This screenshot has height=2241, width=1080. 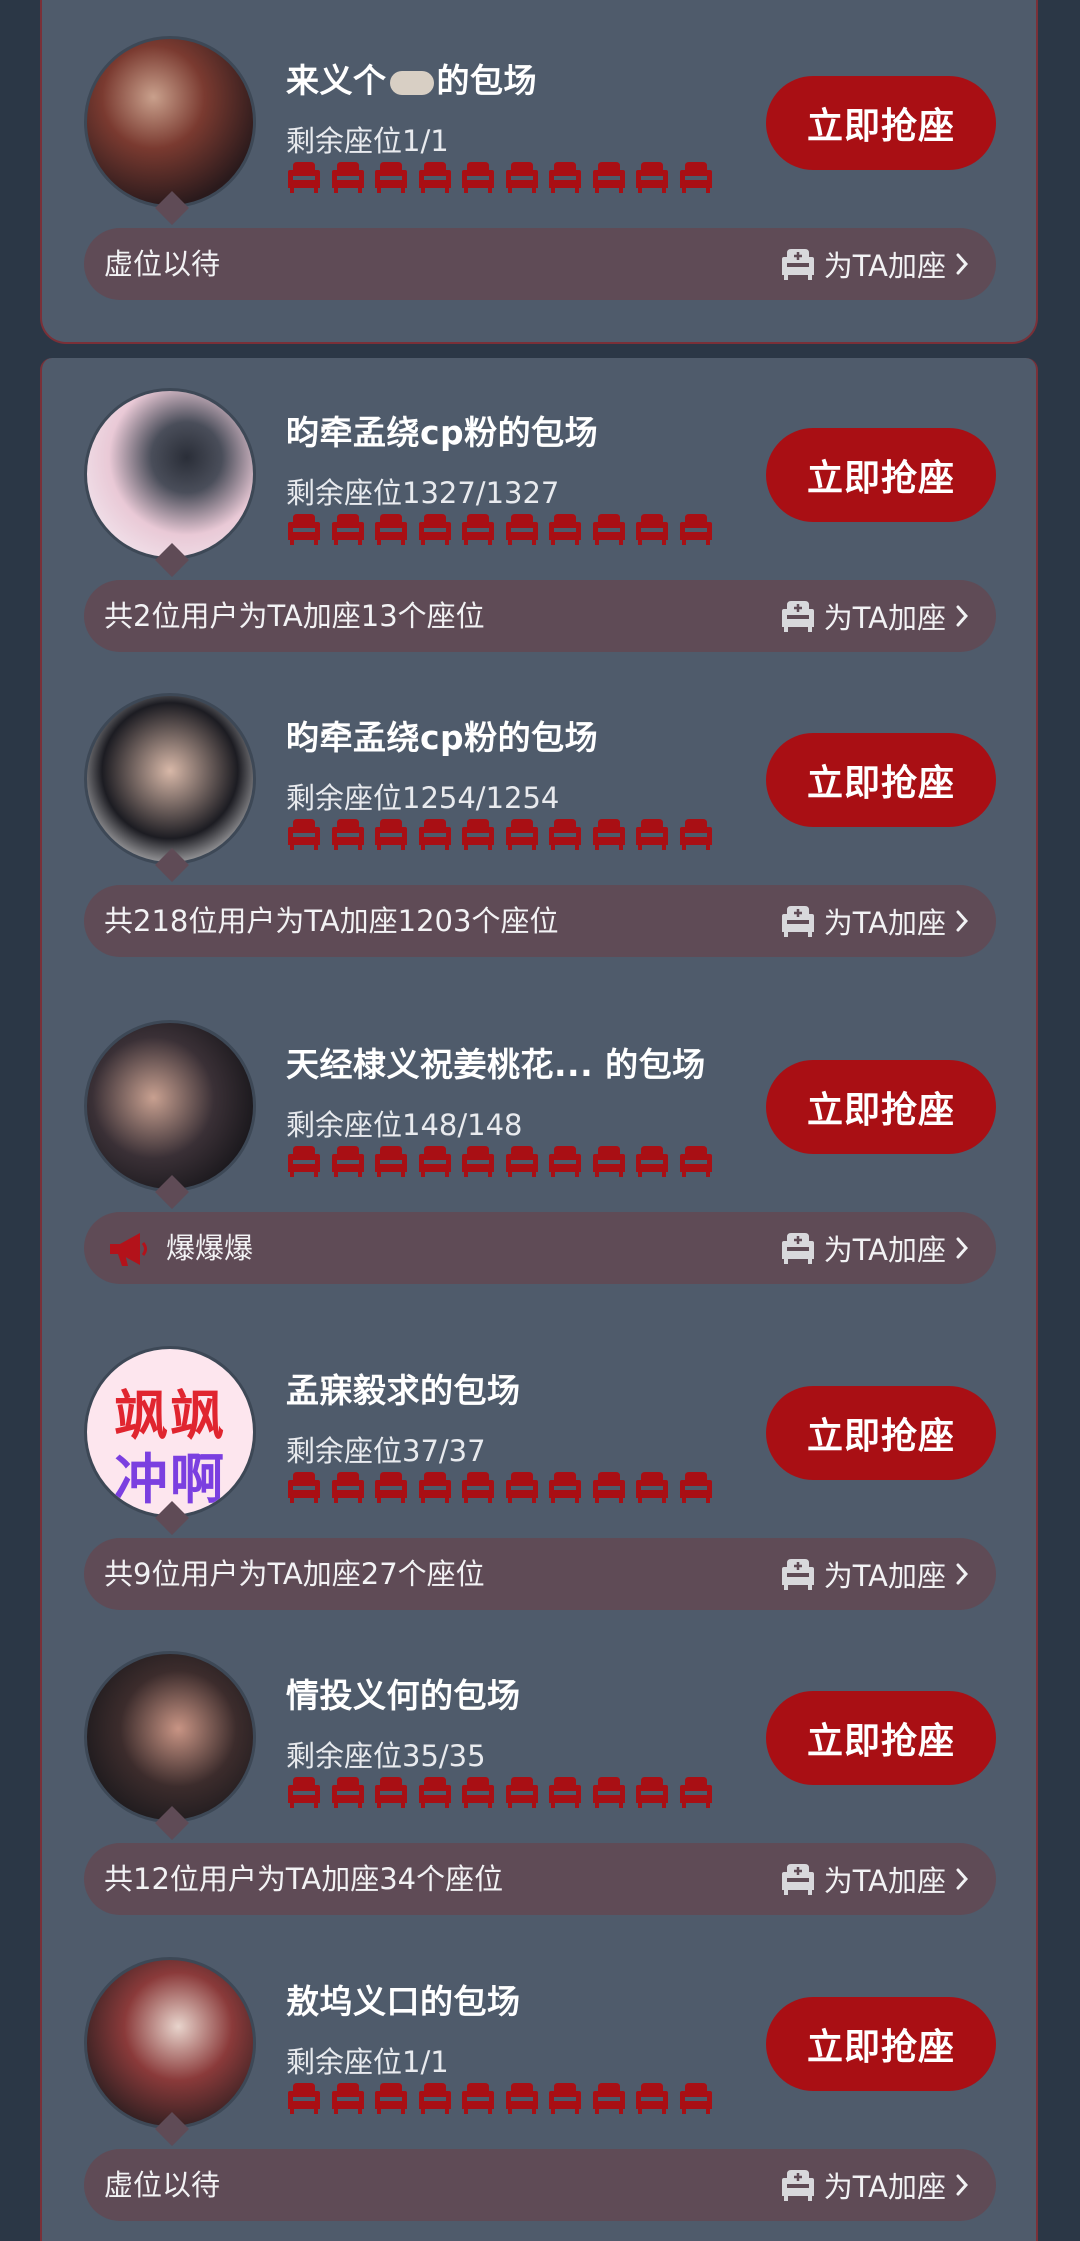 I want to click on room-title: 昀牵孟绕cp粉的包场, so click(x=442, y=737).